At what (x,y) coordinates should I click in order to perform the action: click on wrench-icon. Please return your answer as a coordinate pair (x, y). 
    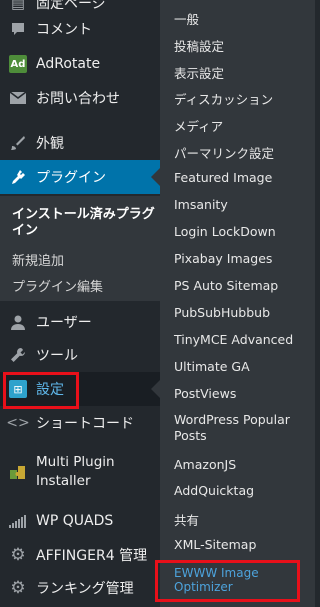
    Looking at the image, I should click on (18, 355).